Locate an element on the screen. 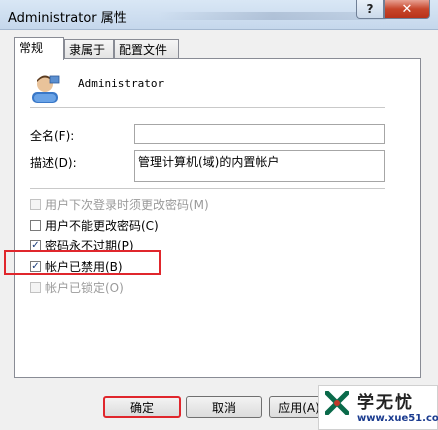  blurred-background-text is located at coordinates (273, 16).